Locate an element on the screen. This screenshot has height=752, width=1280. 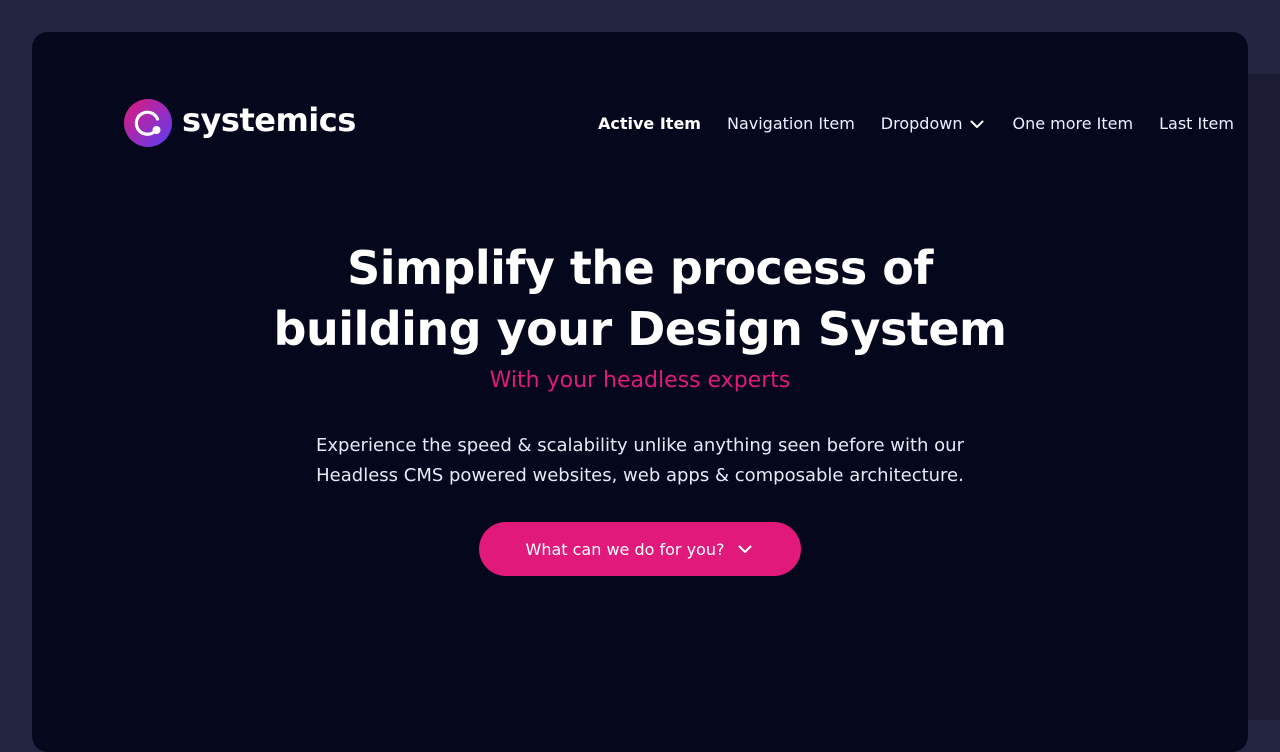
nav-item-navigation-item: Navigation Item is located at coordinates (791, 124).